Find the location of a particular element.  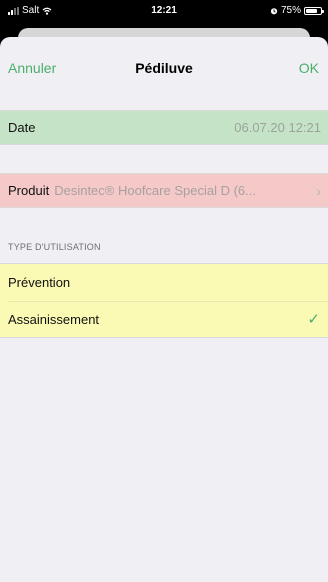

battery-percent: 75% is located at coordinates (290, 10).